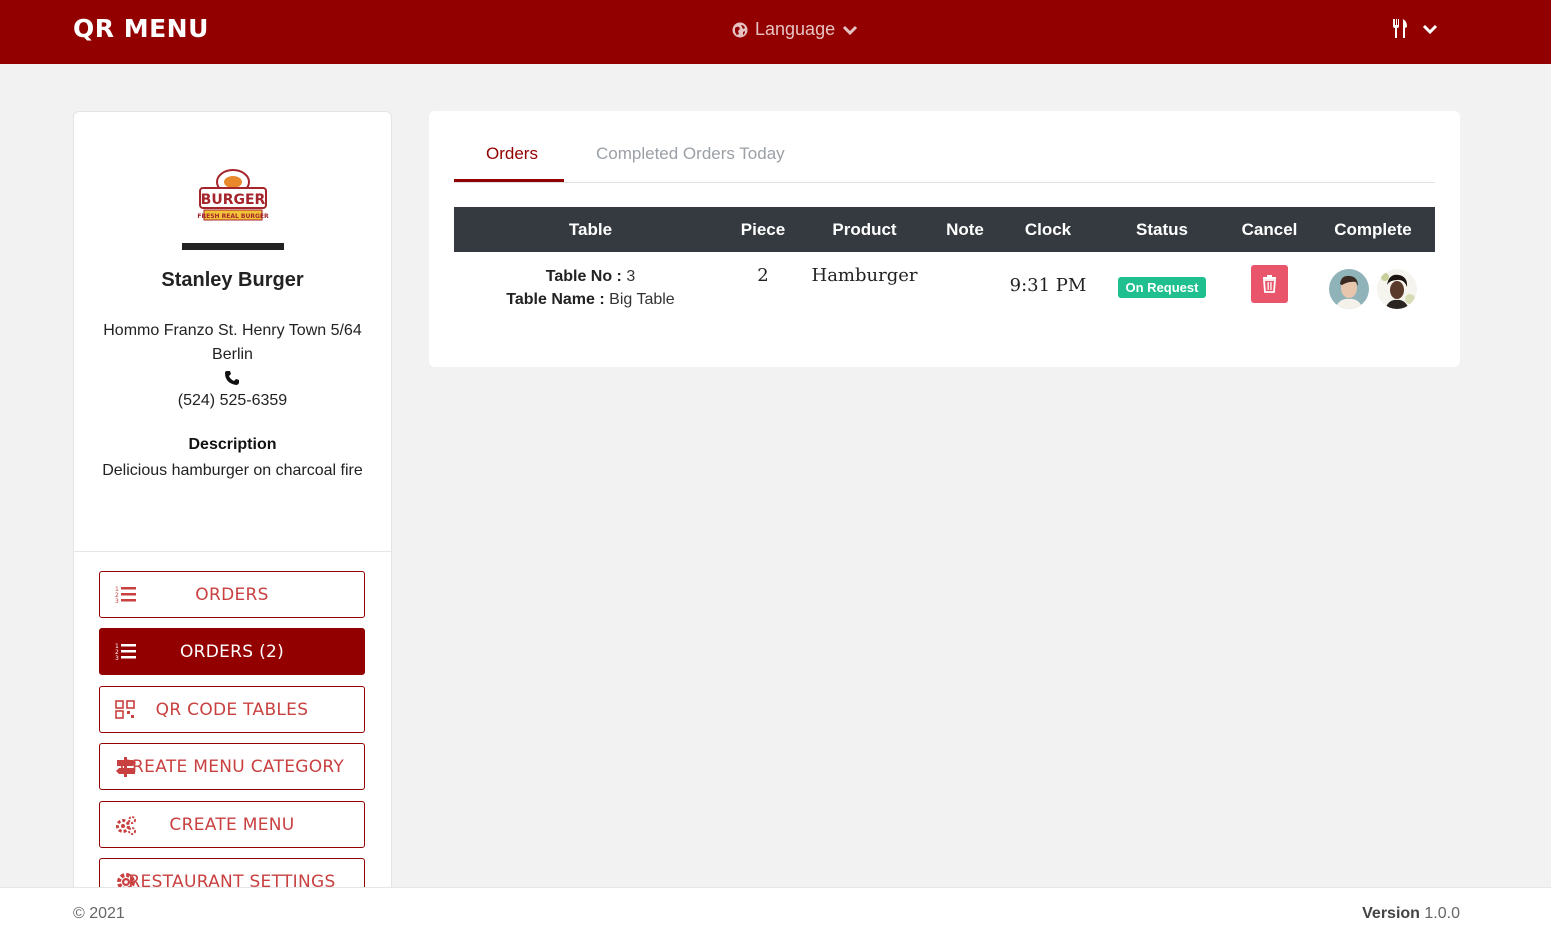 This screenshot has width=1551, height=935. Describe the element at coordinates (232, 551) in the screenshot. I see `card-divider` at that location.